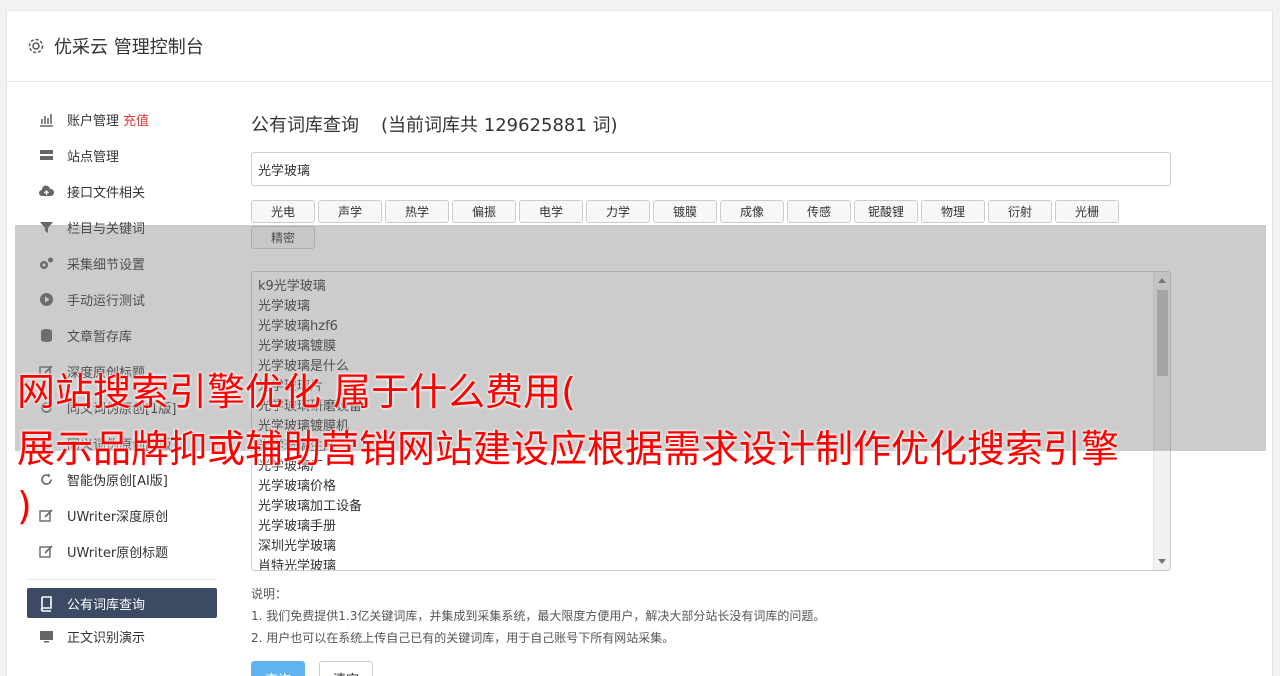  What do you see at coordinates (886, 211) in the screenshot?
I see `tag-button: 铌酸锂` at bounding box center [886, 211].